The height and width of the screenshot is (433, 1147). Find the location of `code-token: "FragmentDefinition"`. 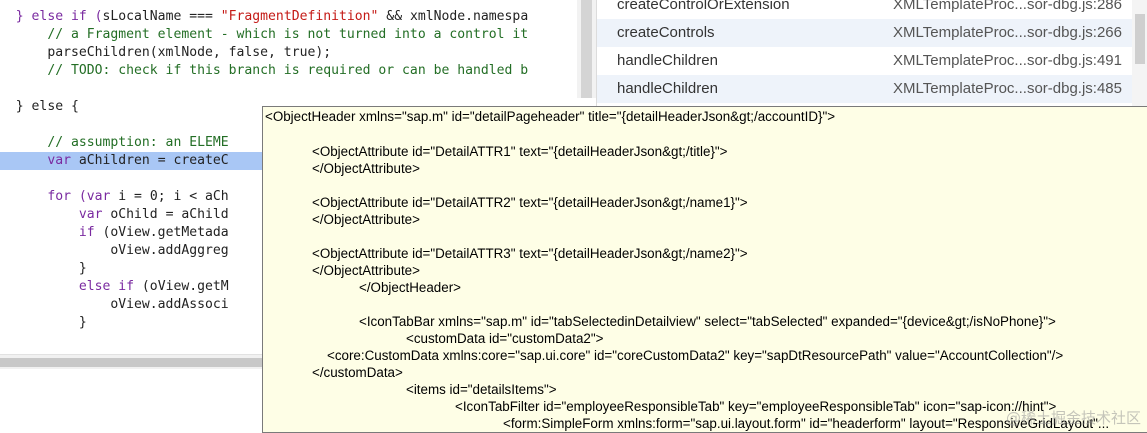

code-token: "FragmentDefinition" is located at coordinates (299, 16).